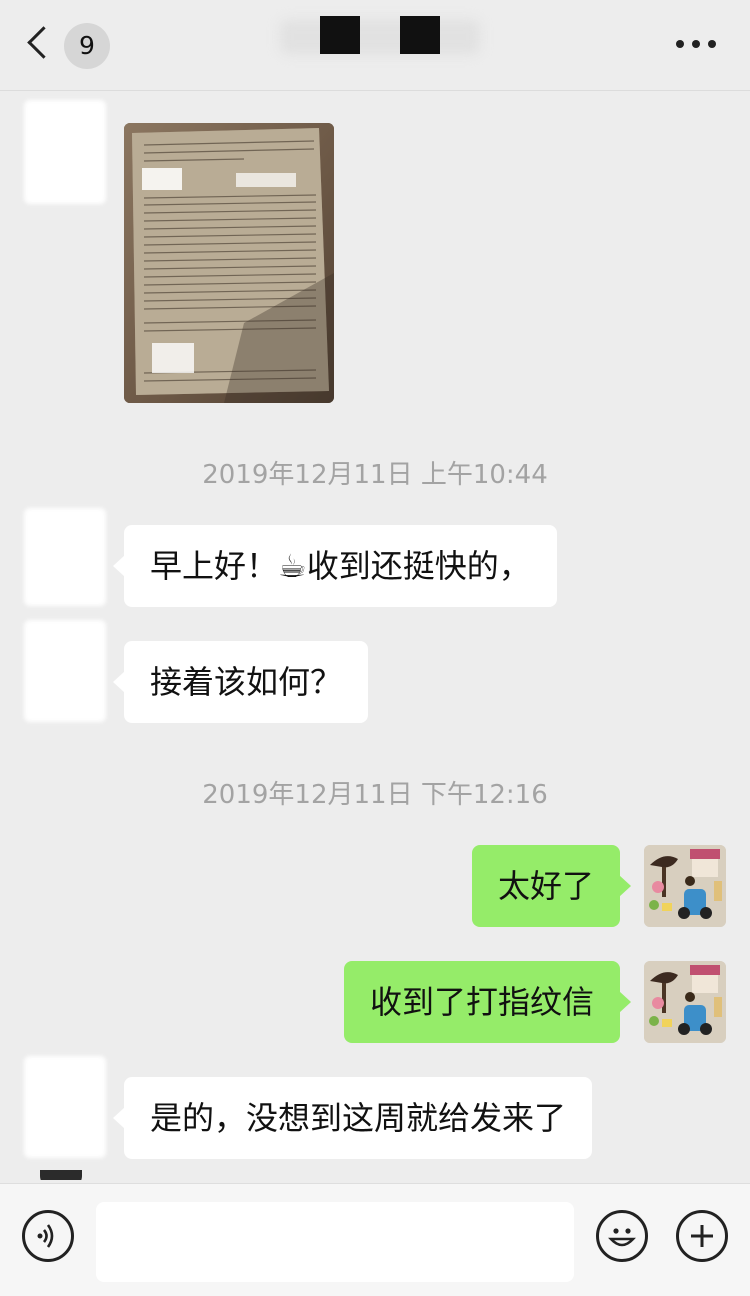 The width and height of the screenshot is (750, 1296). I want to click on chat-header: 9, so click(375, 45).